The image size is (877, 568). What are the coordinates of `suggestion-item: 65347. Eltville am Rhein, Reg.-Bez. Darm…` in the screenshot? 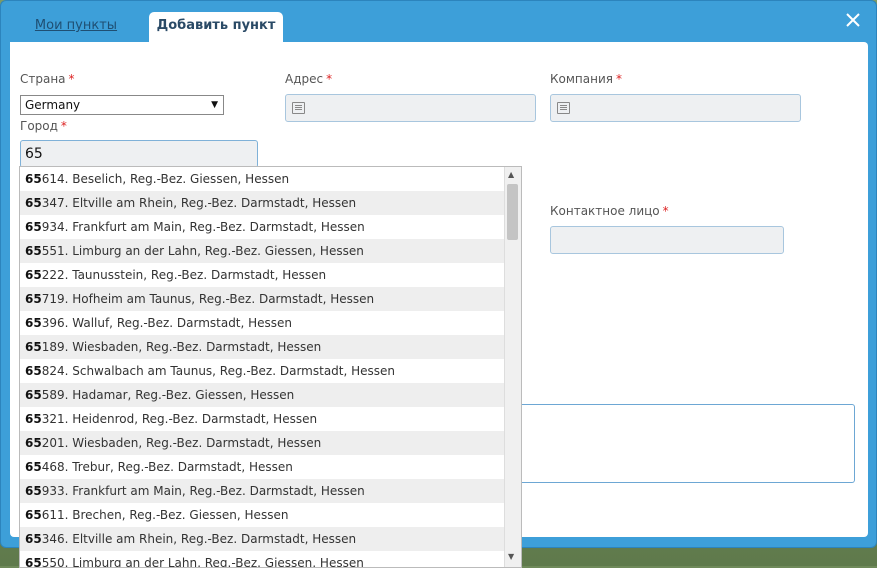 It's located at (270, 203).